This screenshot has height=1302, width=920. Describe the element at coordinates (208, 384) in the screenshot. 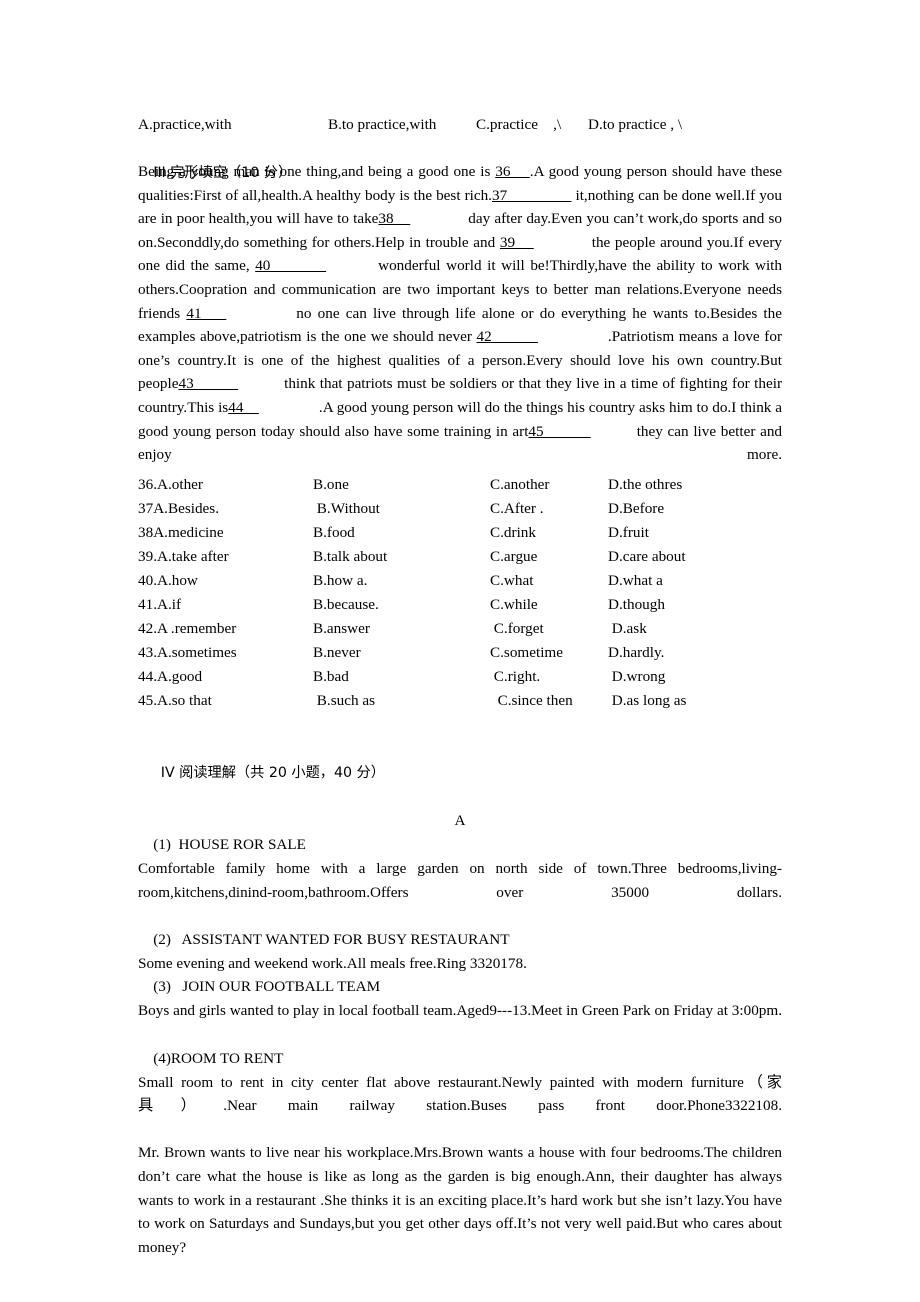

I see `cloze-blank-43: 43` at that location.